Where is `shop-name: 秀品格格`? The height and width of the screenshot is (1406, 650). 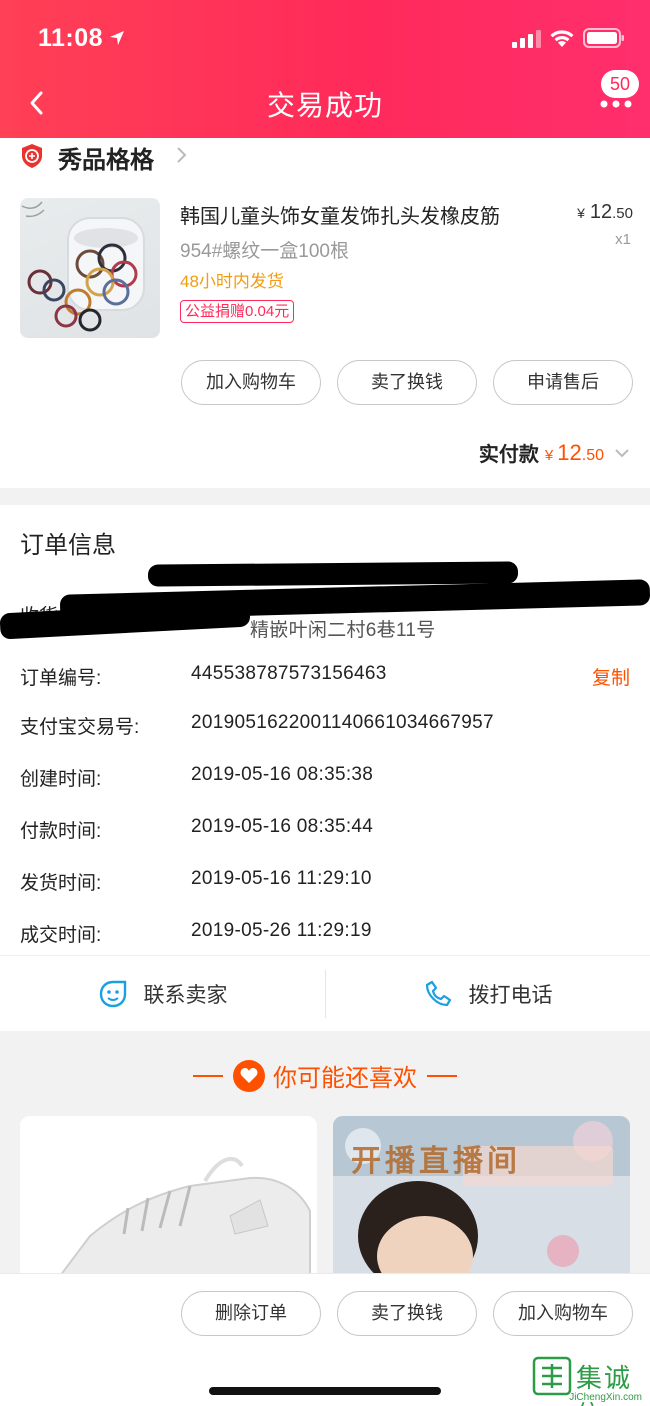
shop-name: 秀品格格 is located at coordinates (106, 157).